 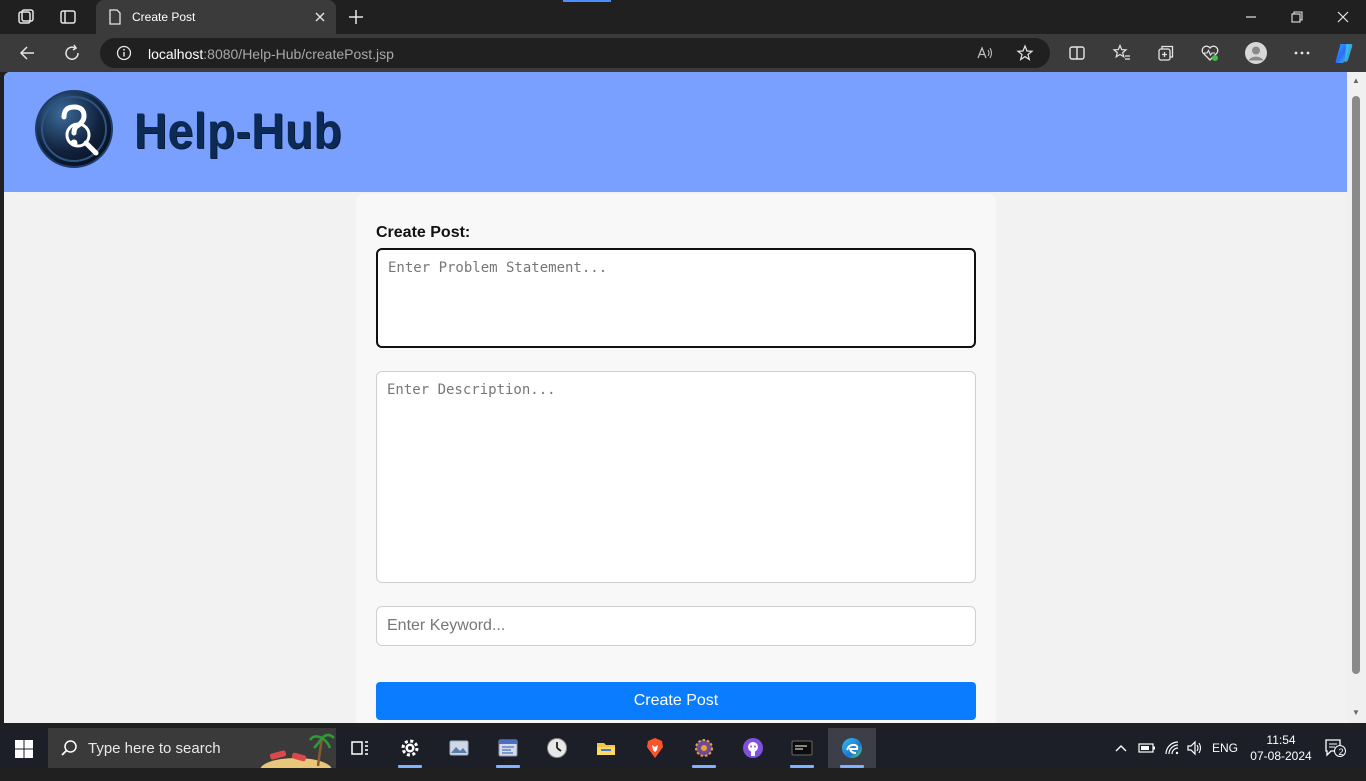 What do you see at coordinates (1147, 748) in the screenshot?
I see `battery-icon` at bounding box center [1147, 748].